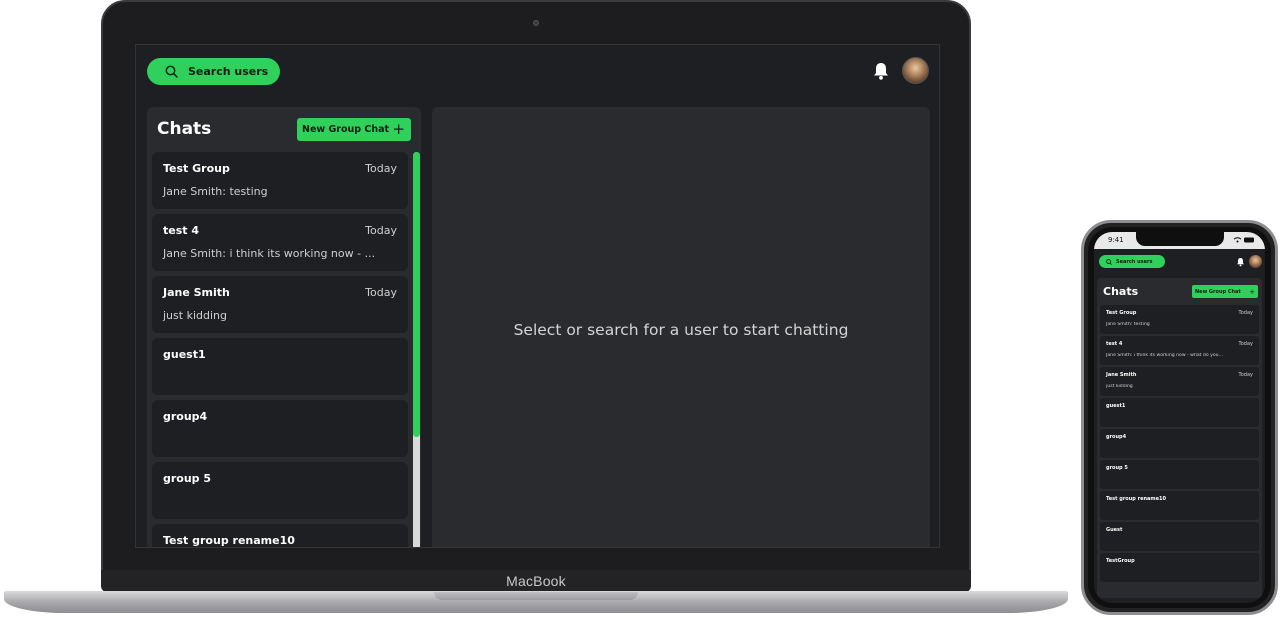  What do you see at coordinates (1120, 561) in the screenshot?
I see `chat-name: TestGroup` at bounding box center [1120, 561].